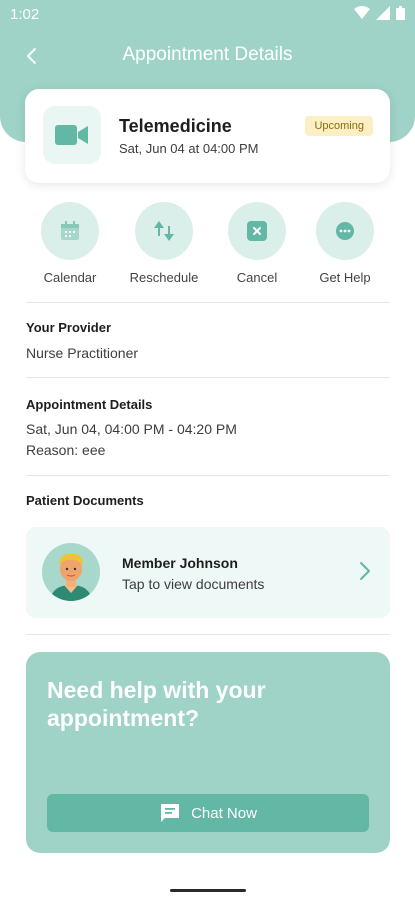  I want to click on chat-now-button: Chat Now, so click(208, 813).